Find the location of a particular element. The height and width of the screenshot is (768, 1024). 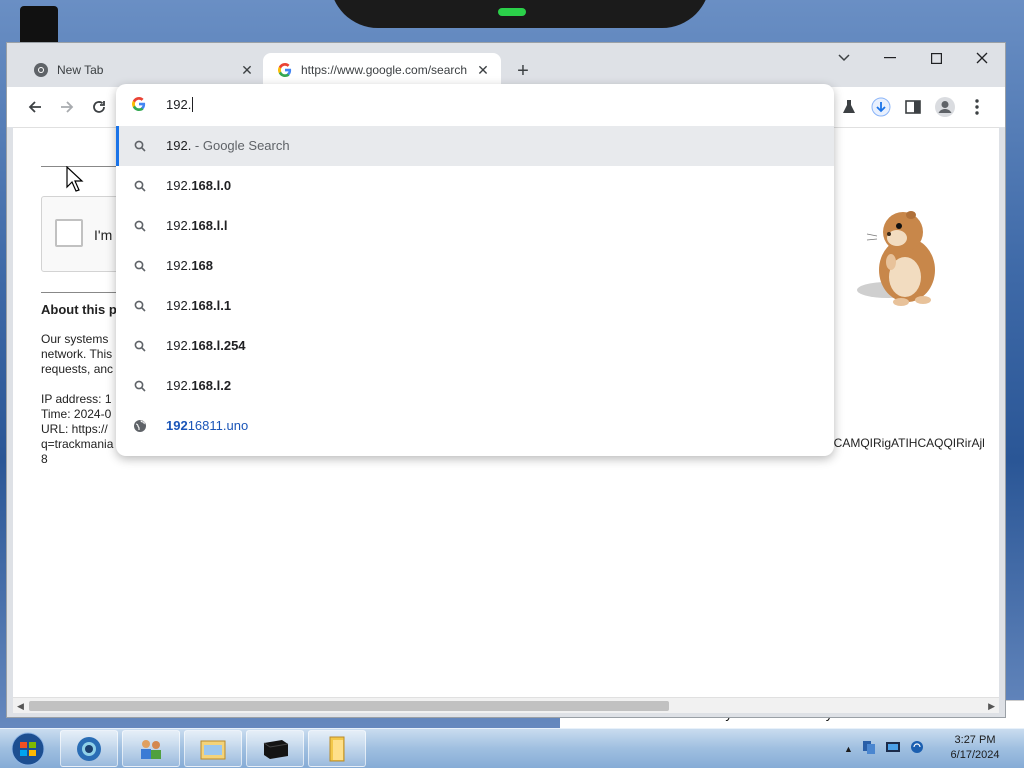

info-line: IP address: 1 is located at coordinates (76, 399).